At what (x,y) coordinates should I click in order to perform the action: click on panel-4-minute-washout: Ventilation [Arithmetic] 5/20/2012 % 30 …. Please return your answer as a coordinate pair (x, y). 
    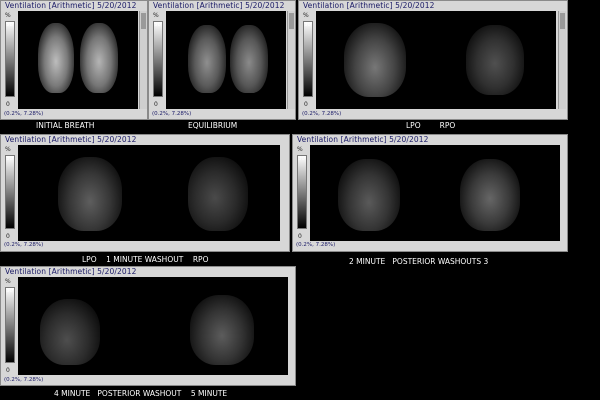
    Looking at the image, I should click on (148, 326).